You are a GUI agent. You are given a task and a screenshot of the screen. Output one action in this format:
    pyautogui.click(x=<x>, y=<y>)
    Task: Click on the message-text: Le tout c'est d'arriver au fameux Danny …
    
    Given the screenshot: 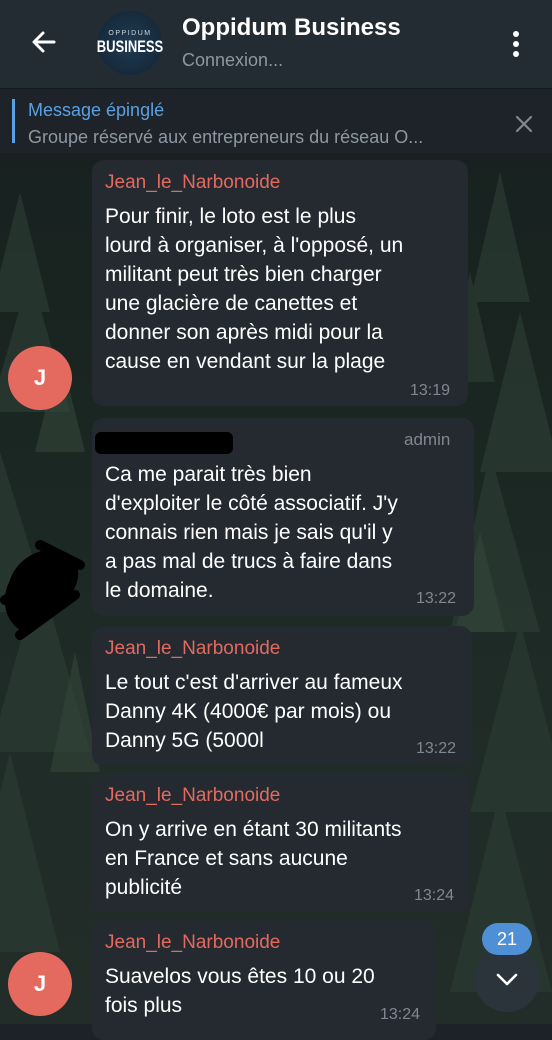 What is the action you would take?
    pyautogui.click(x=254, y=711)
    